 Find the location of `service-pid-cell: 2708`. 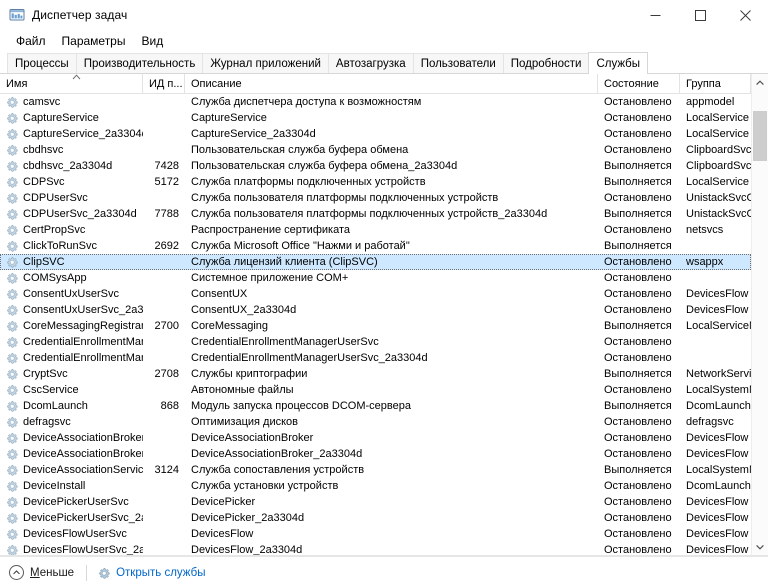

service-pid-cell: 2708 is located at coordinates (166, 374).